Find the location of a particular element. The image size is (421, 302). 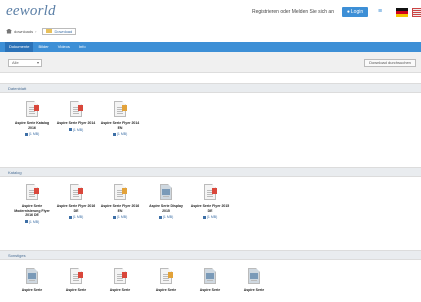

section-title: Sonstiges is located at coordinates (17, 255).